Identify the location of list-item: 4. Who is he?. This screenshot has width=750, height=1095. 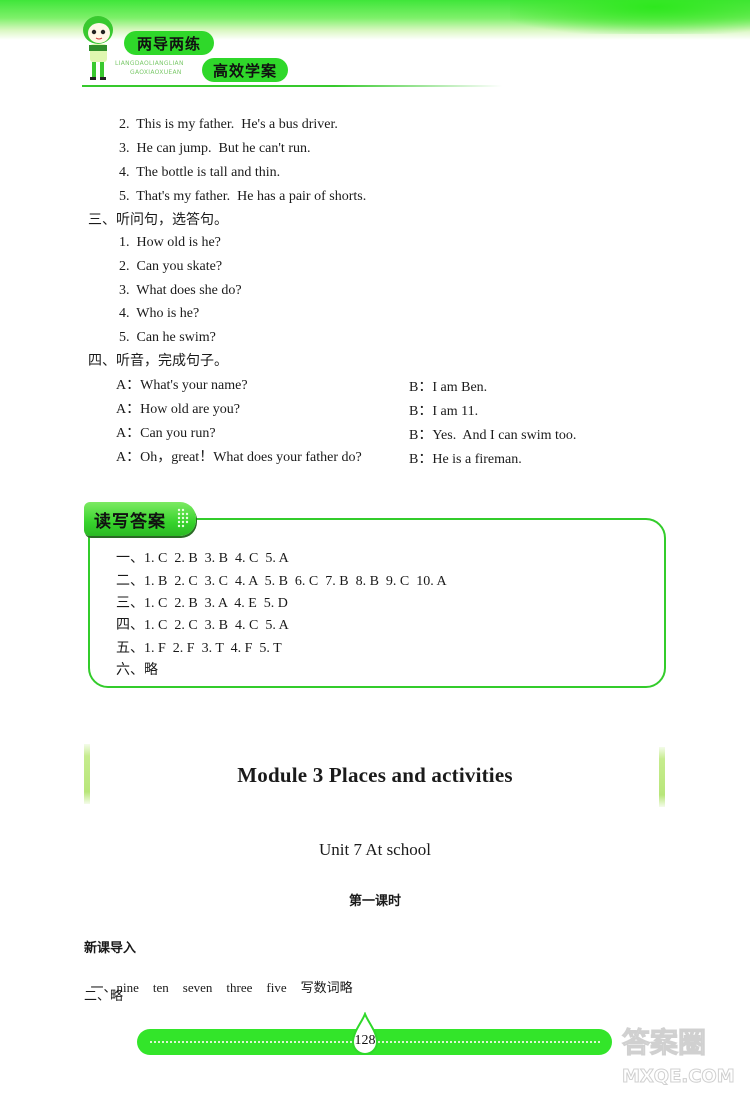
(159, 313).